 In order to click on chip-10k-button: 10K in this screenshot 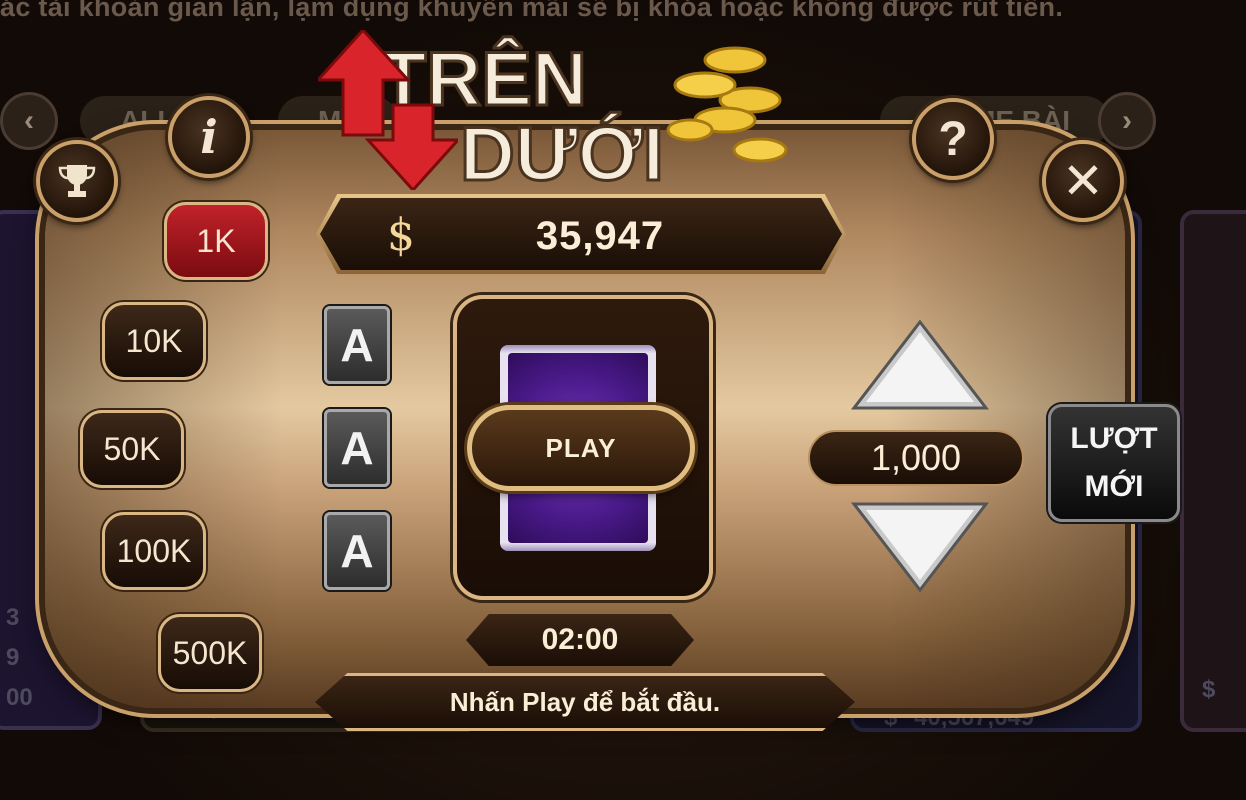, I will do `click(154, 341)`.